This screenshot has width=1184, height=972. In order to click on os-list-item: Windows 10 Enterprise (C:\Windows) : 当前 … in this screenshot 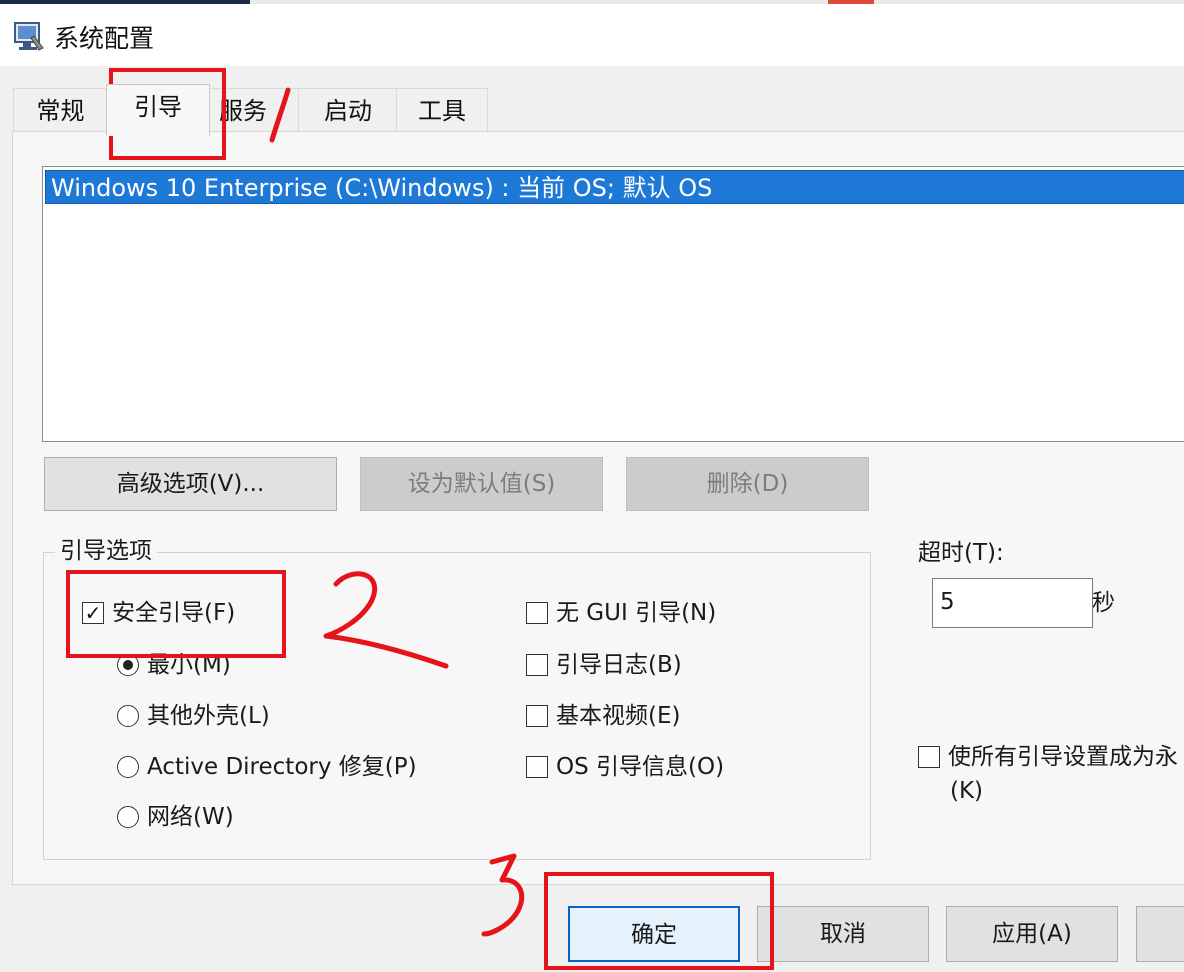, I will do `click(614, 187)`.